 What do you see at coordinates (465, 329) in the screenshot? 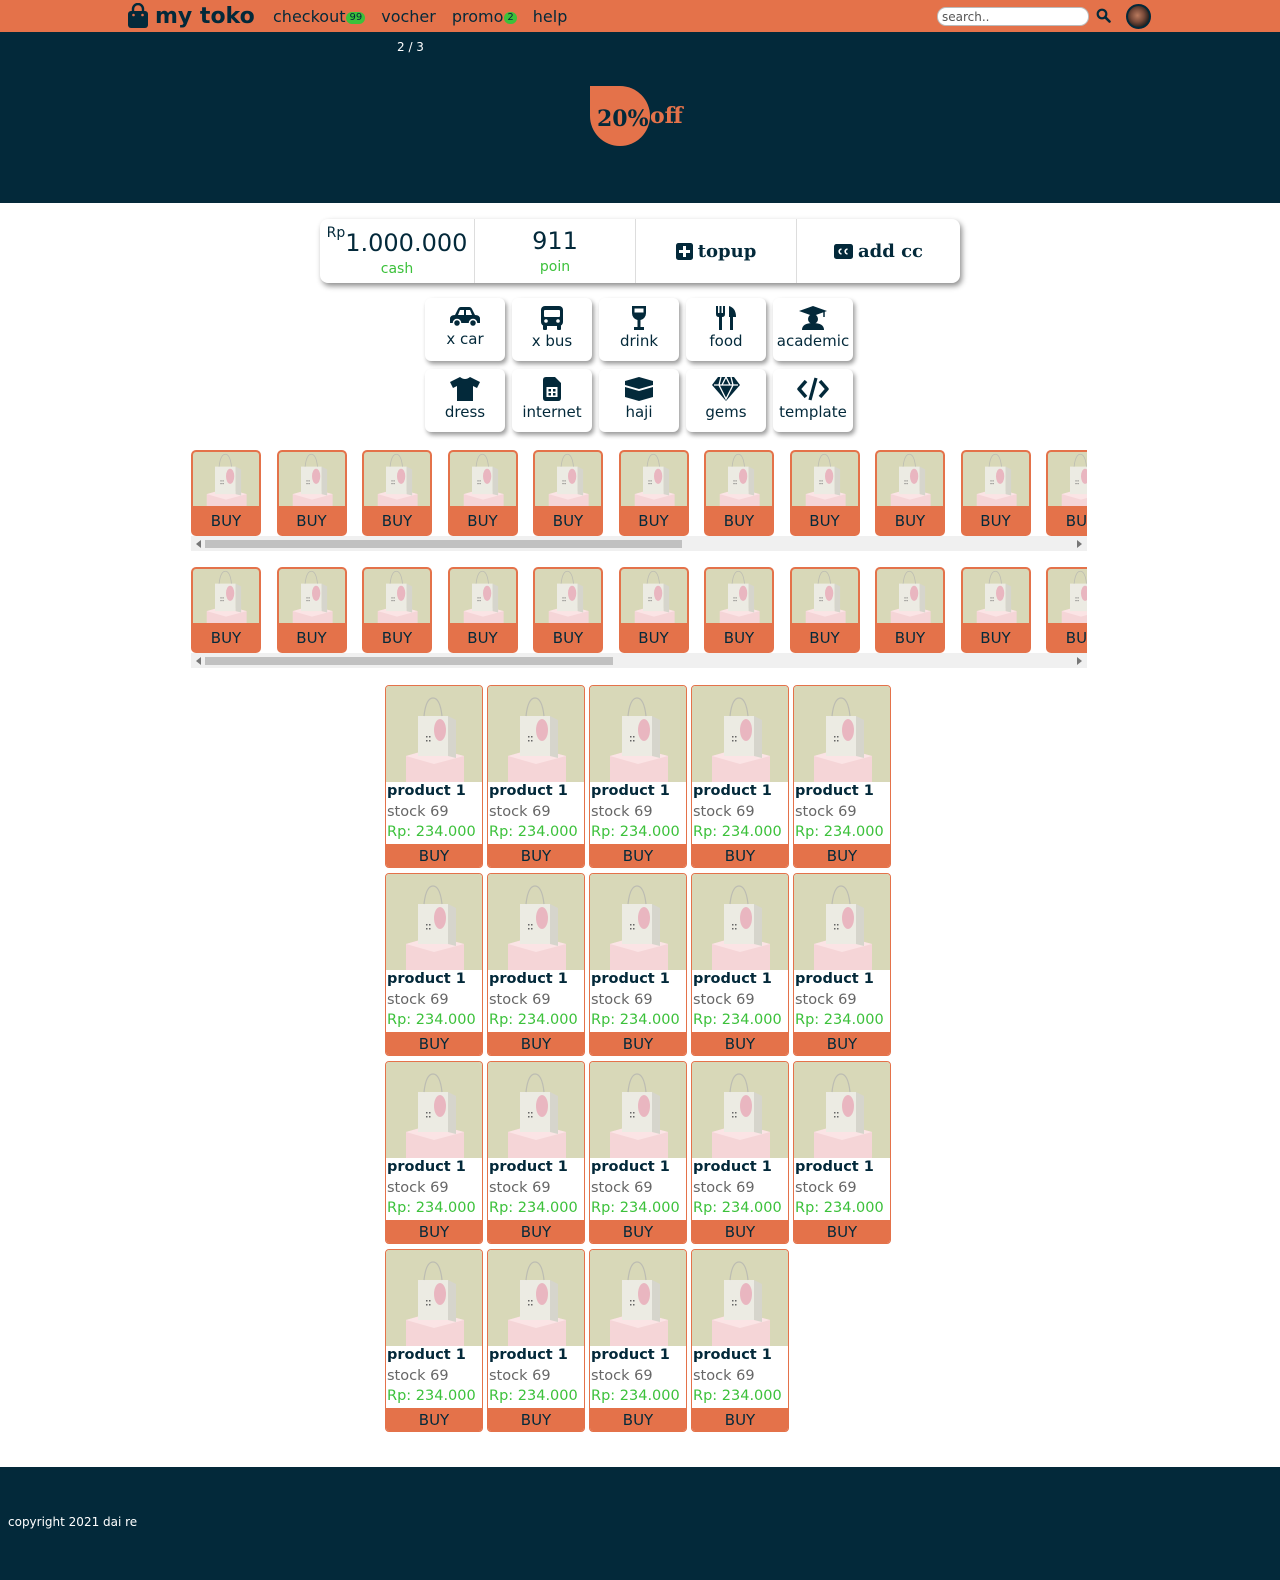
I see `category-x-car: x car` at bounding box center [465, 329].